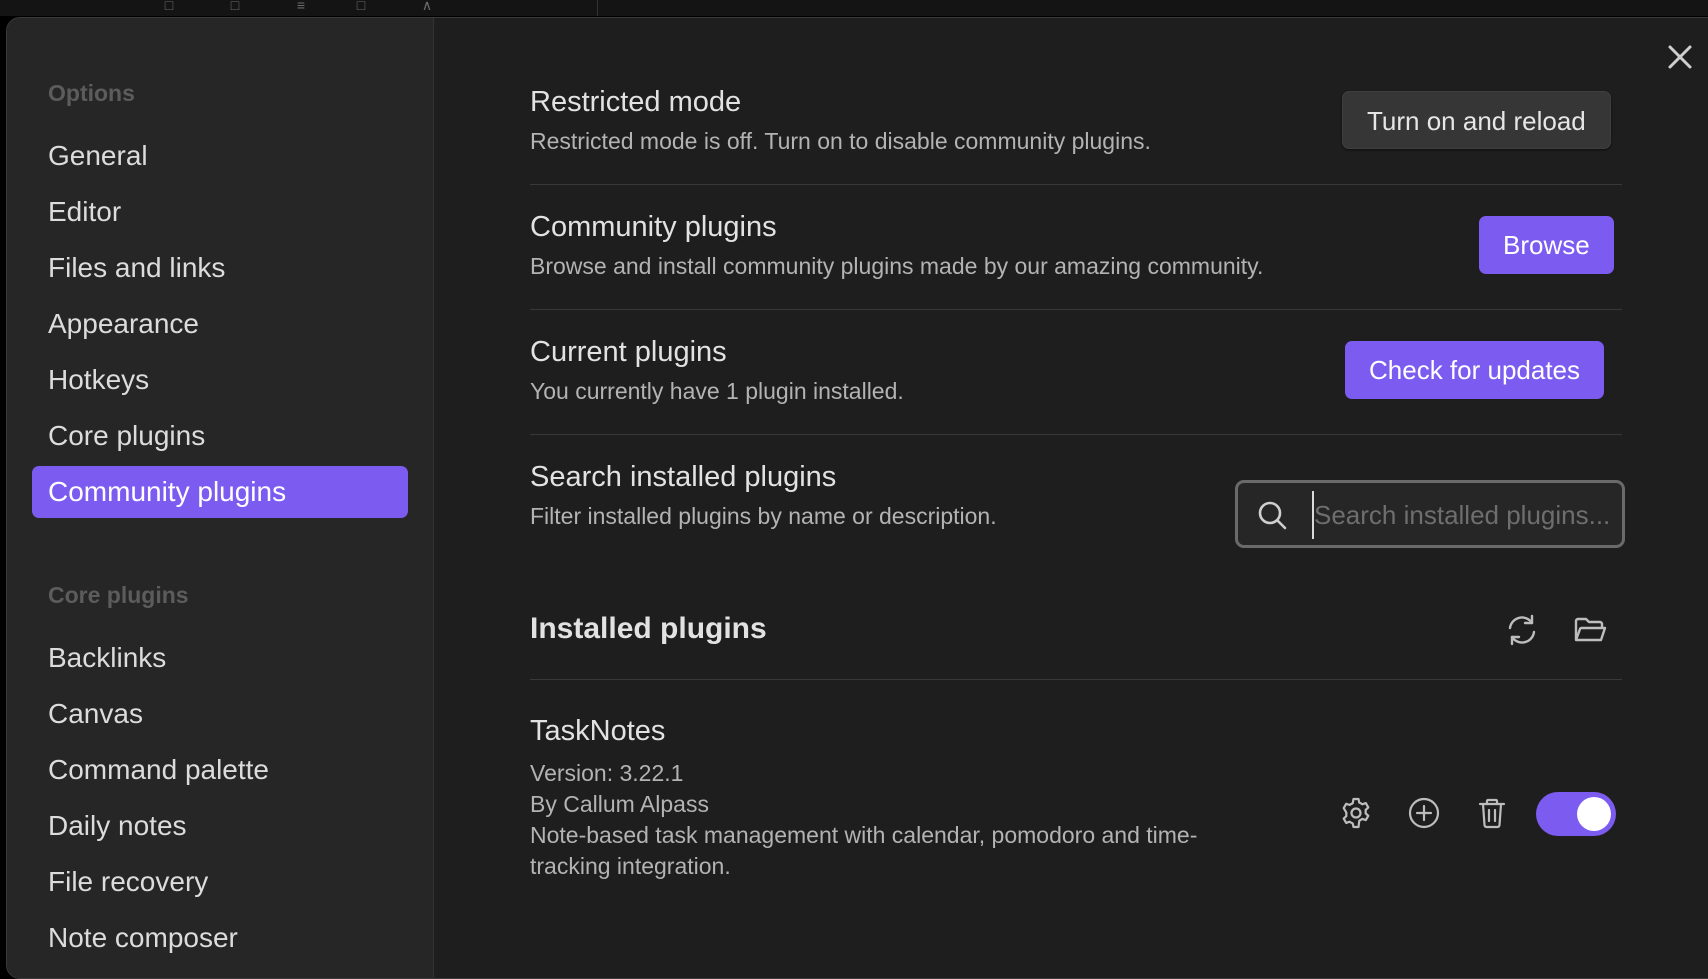 This screenshot has width=1708, height=979. I want to click on plugin-description-continued: tracking integration., so click(630, 866).